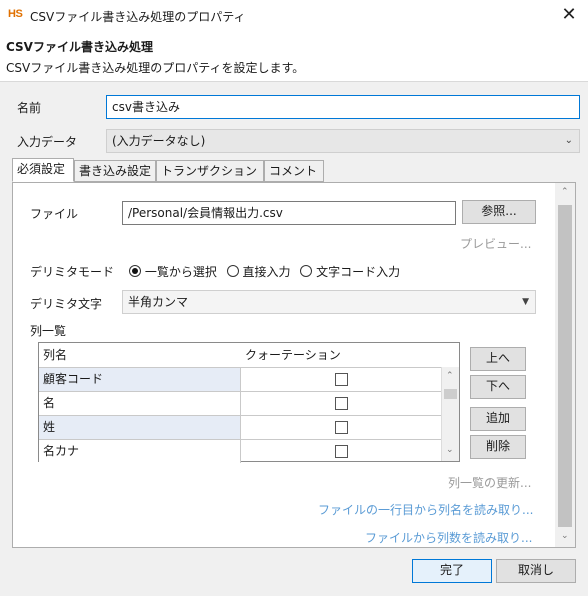  Describe the element at coordinates (47, 142) in the screenshot. I see `input-data-label: 入力データ` at that location.